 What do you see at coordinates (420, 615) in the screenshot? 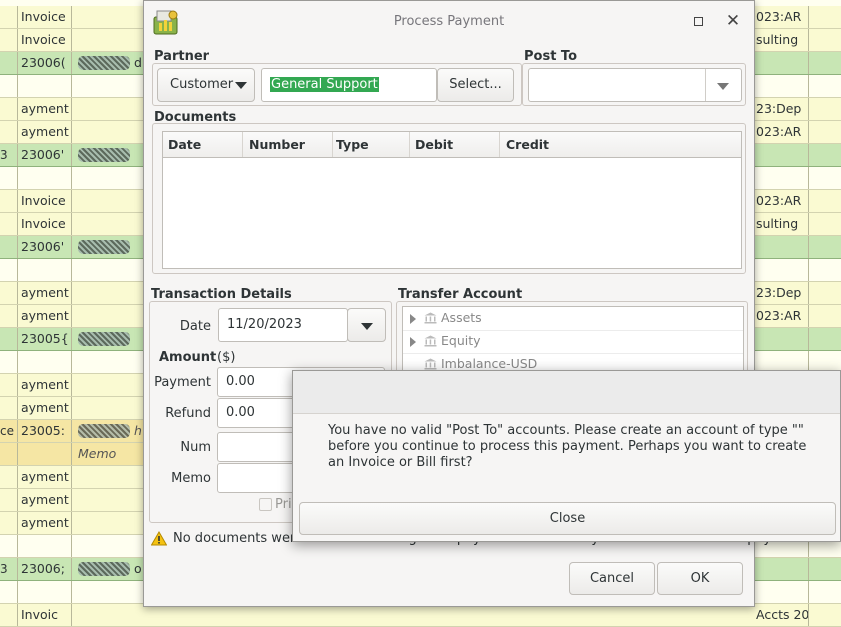
I see `ledger-row: Invoic Accts 2023:AR` at bounding box center [420, 615].